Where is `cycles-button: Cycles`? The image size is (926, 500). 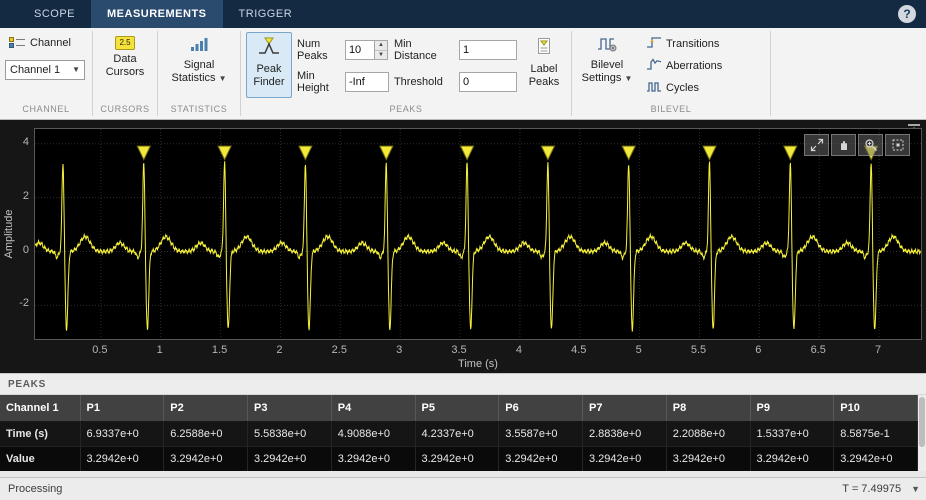 cycles-button: Cycles is located at coordinates (684, 88).